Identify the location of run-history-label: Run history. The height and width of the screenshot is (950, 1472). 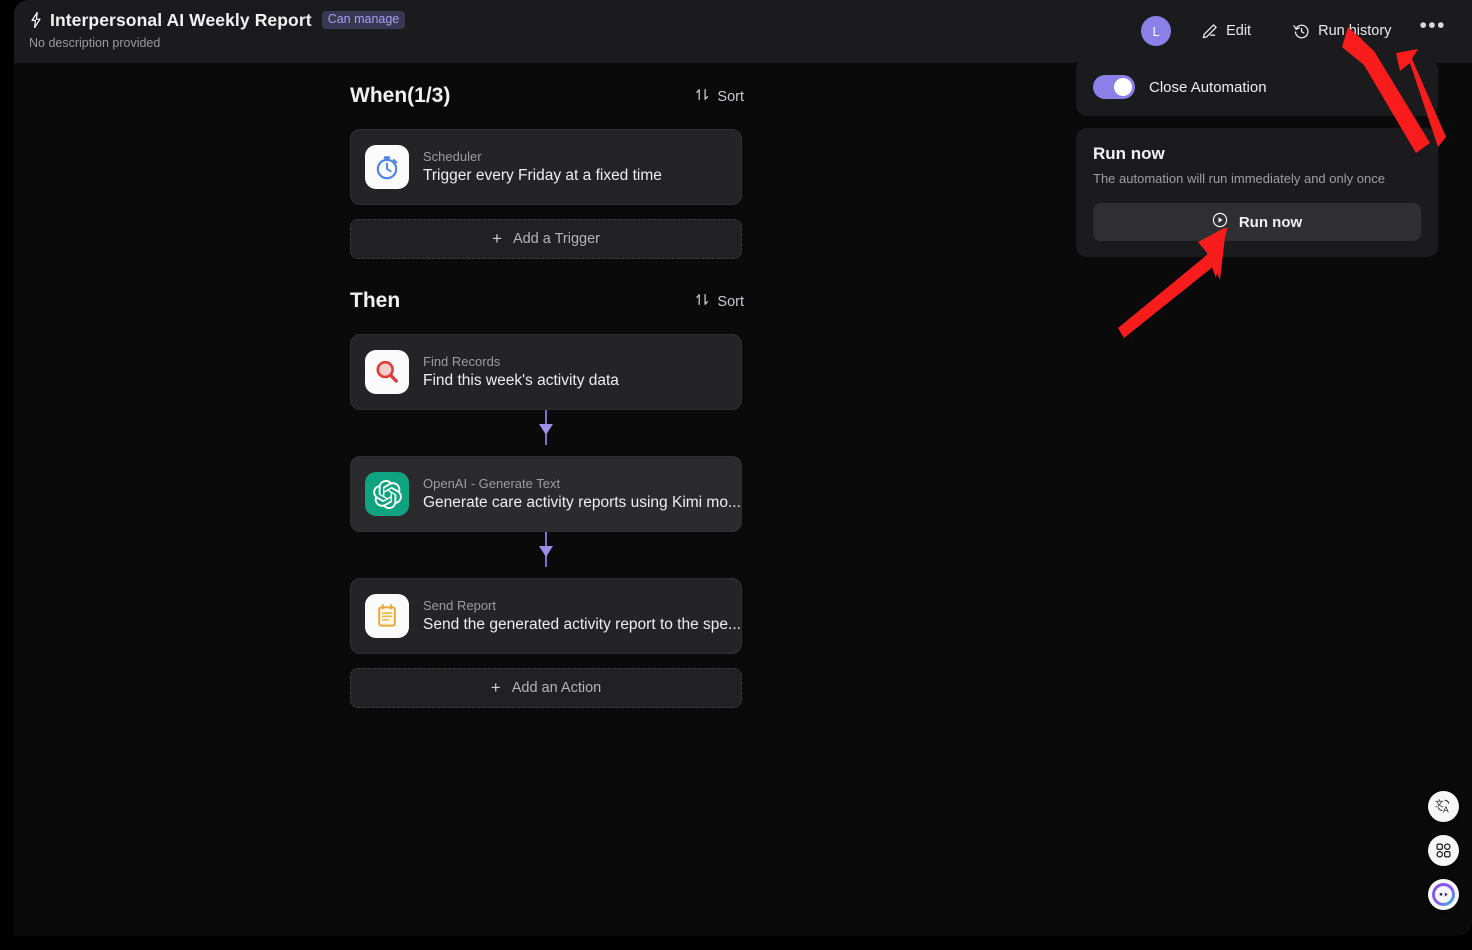
(1355, 31).